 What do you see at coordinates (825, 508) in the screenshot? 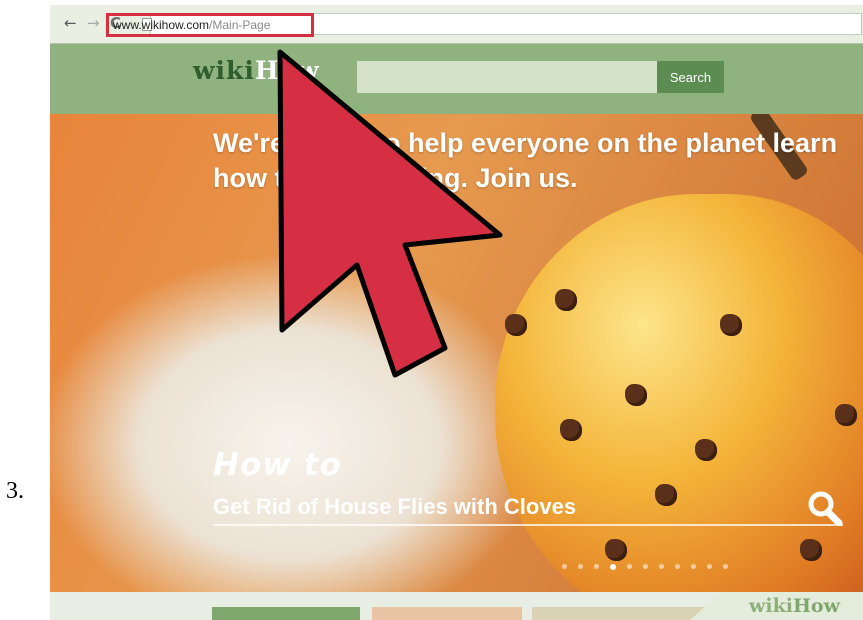
I see `search-icon` at bounding box center [825, 508].